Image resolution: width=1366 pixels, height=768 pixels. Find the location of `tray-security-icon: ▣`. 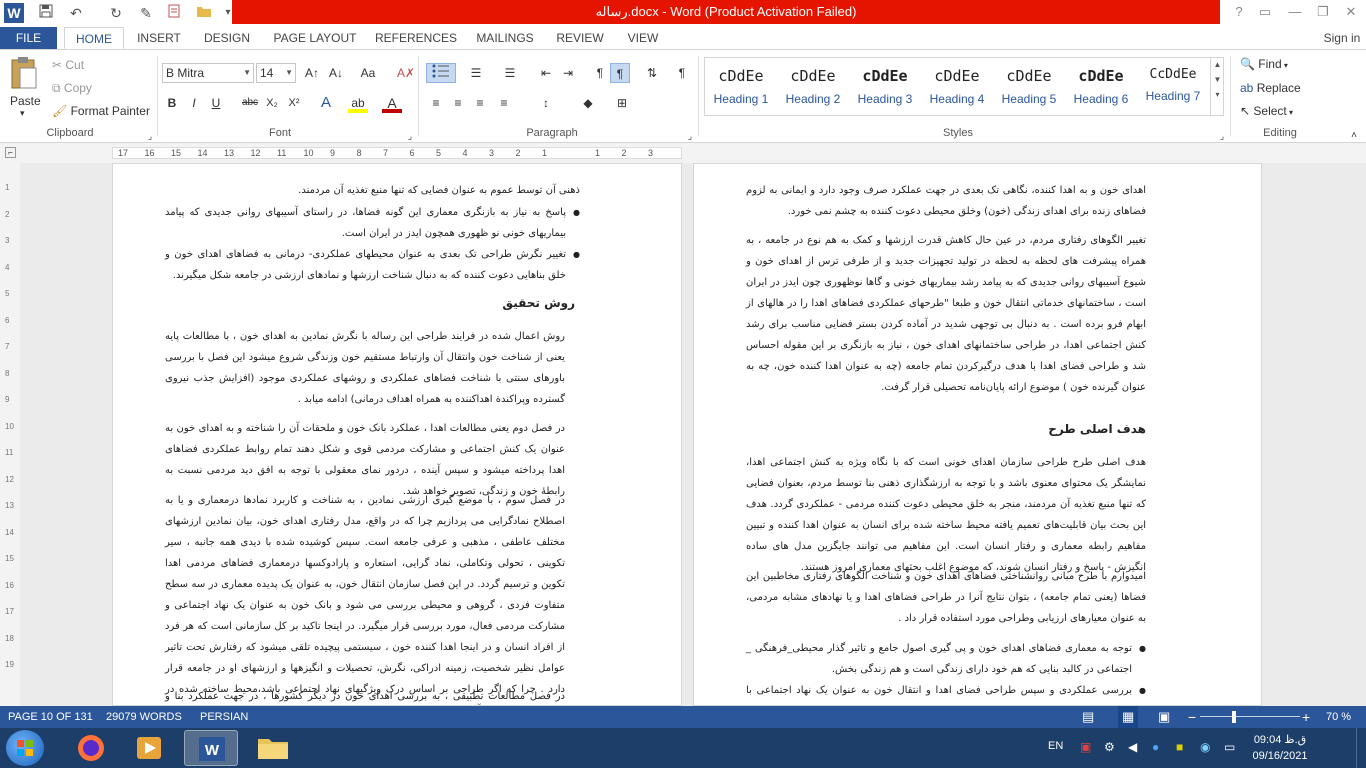

tray-security-icon: ▣ is located at coordinates (1085, 747).